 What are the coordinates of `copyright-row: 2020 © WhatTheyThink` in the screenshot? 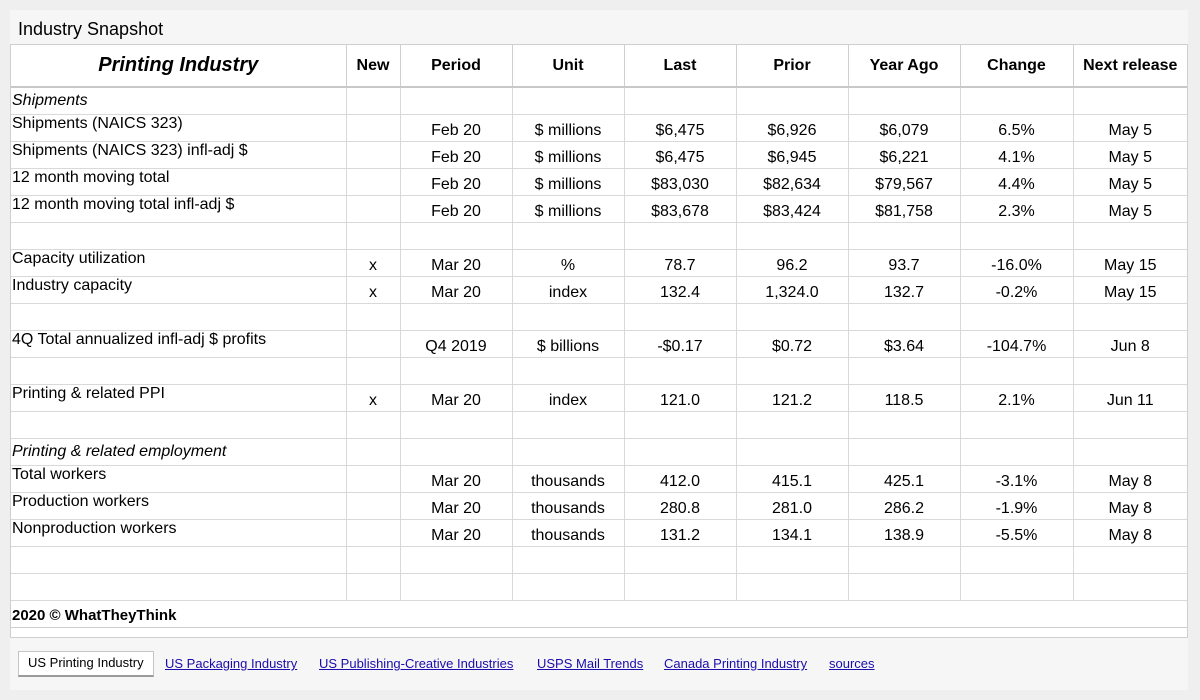 It's located at (599, 614).